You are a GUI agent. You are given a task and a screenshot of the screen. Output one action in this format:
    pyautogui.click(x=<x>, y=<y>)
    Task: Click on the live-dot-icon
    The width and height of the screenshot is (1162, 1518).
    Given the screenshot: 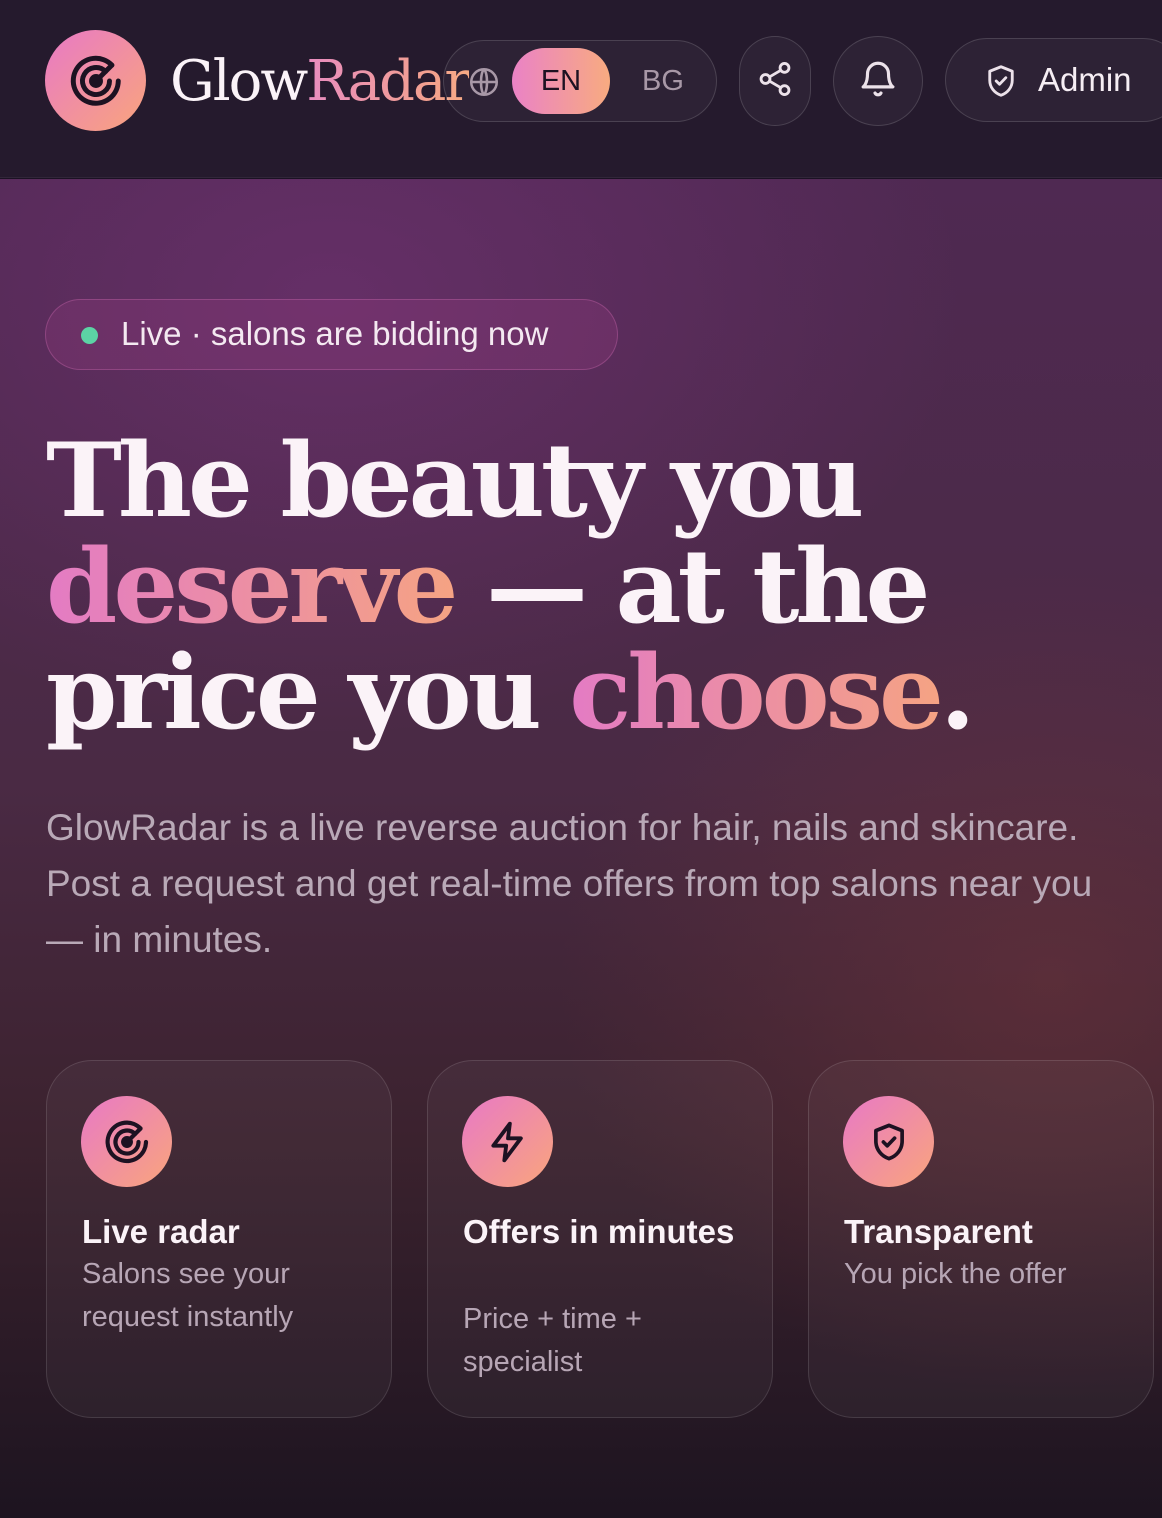 What is the action you would take?
    pyautogui.click(x=89, y=335)
    